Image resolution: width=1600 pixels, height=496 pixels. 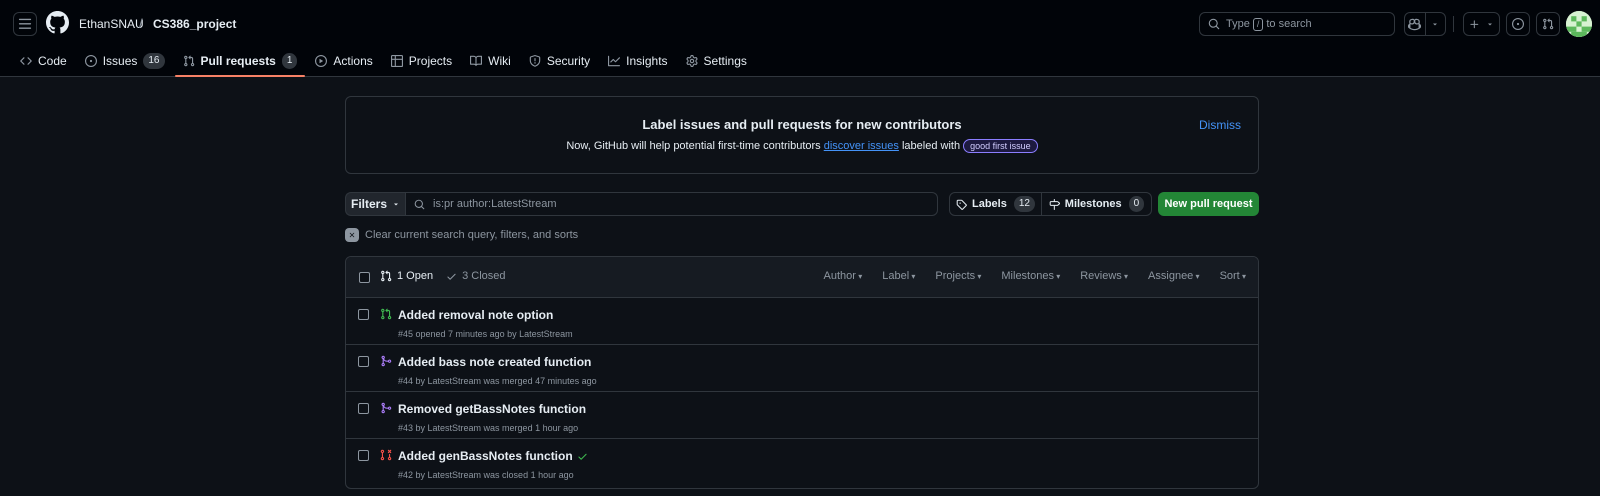 What do you see at coordinates (386, 455) in the screenshot?
I see `git-pull-request-closed-icon` at bounding box center [386, 455].